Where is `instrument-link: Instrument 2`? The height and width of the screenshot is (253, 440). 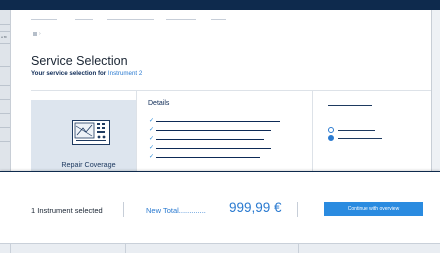 instrument-link: Instrument 2 is located at coordinates (125, 73).